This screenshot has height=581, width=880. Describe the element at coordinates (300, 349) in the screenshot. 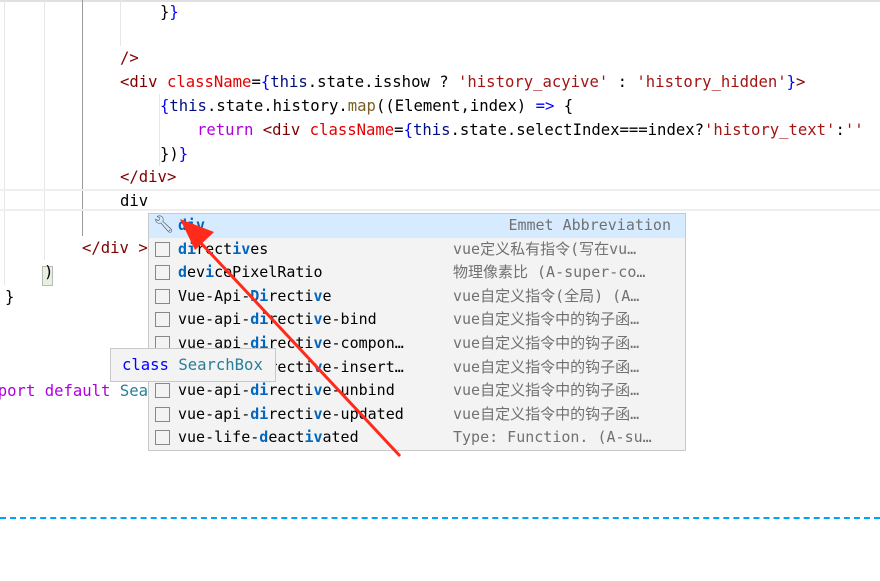

I see `arrow-shaft` at that location.